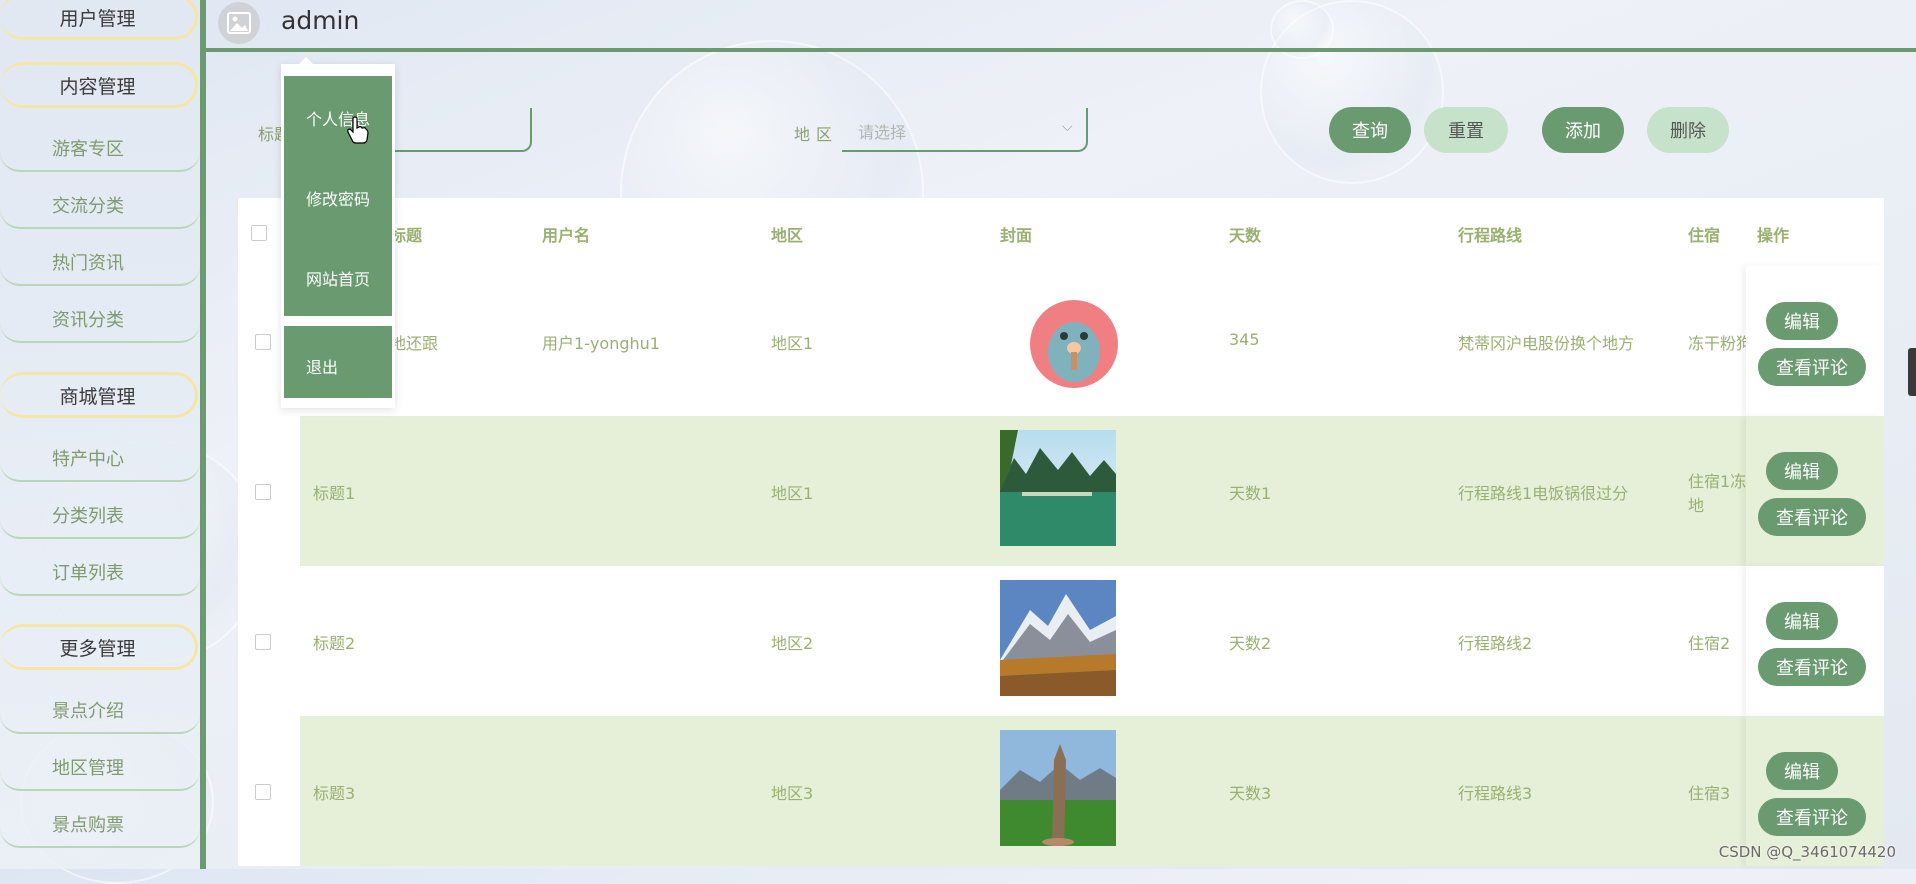  What do you see at coordinates (1067, 127) in the screenshot?
I see `chevron-down-icon: ⌵` at bounding box center [1067, 127].